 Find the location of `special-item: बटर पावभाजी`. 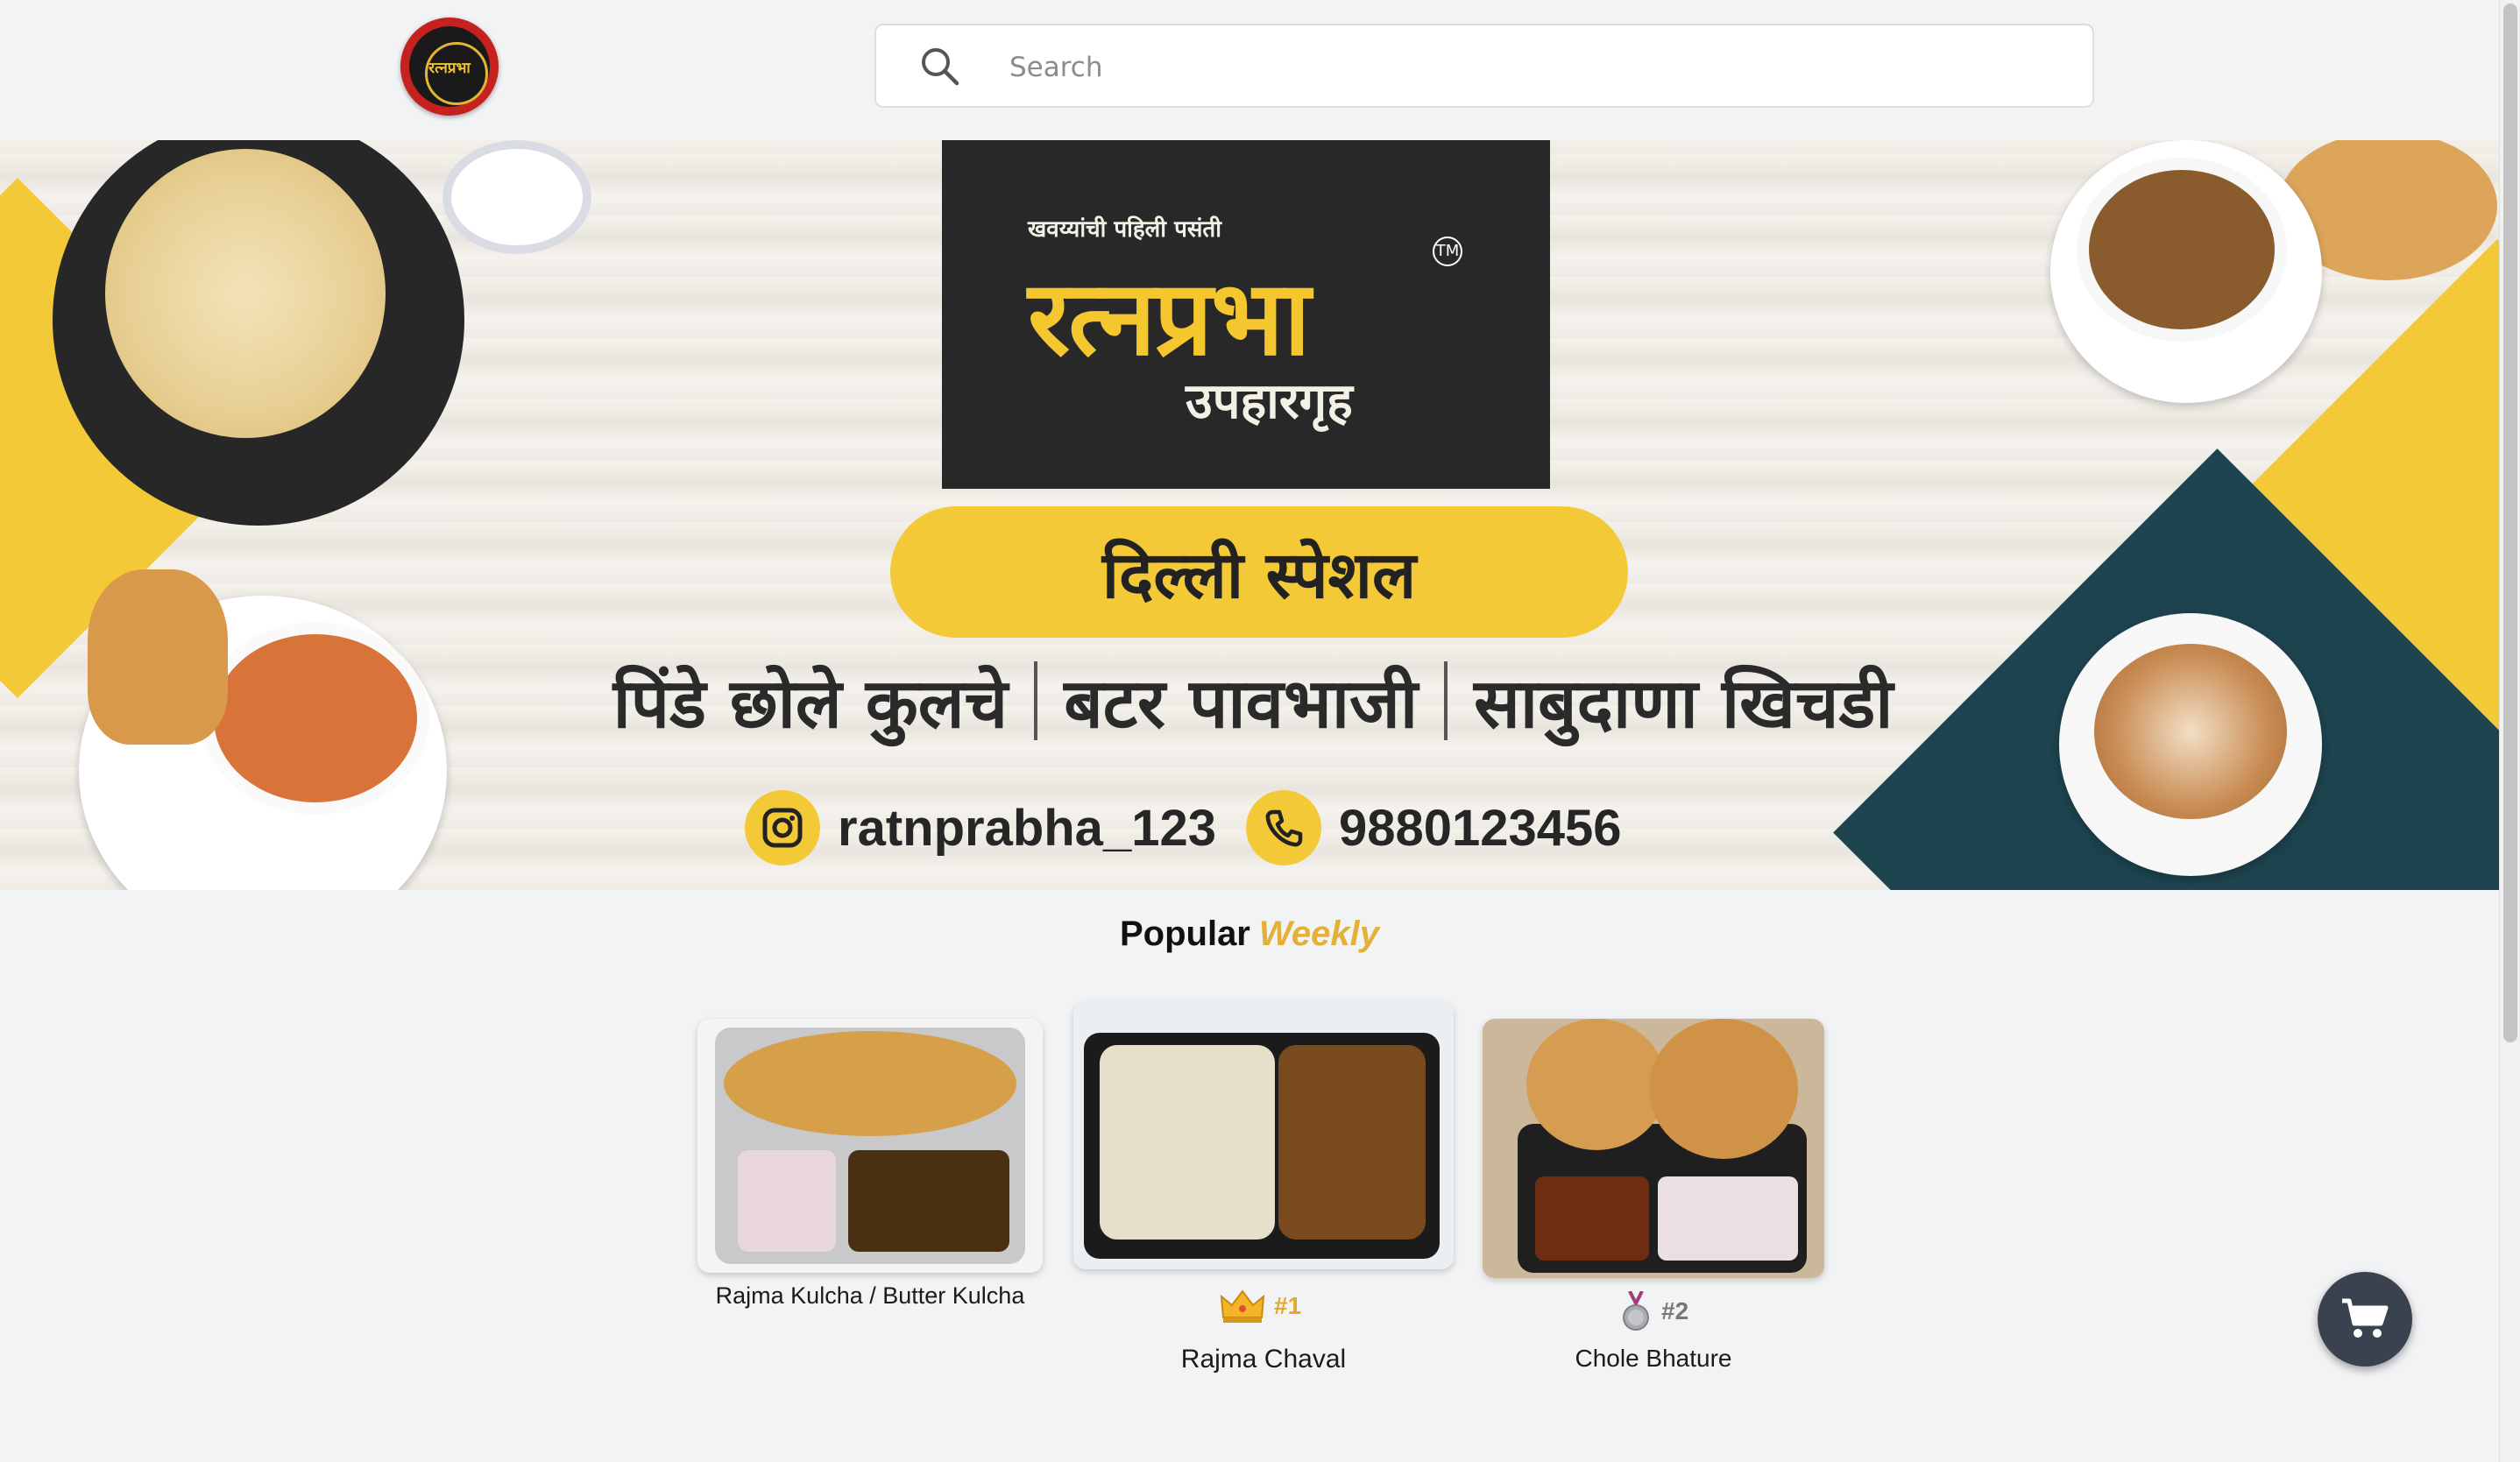

special-item: बटर पावभाजी is located at coordinates (1241, 704).